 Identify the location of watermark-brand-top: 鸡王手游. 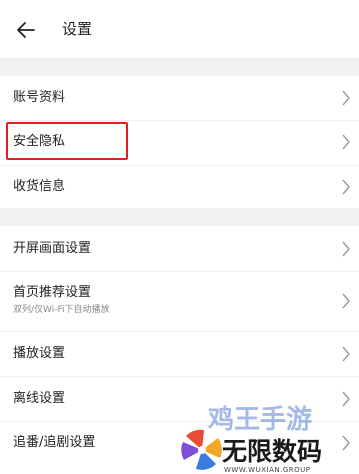
(259, 419).